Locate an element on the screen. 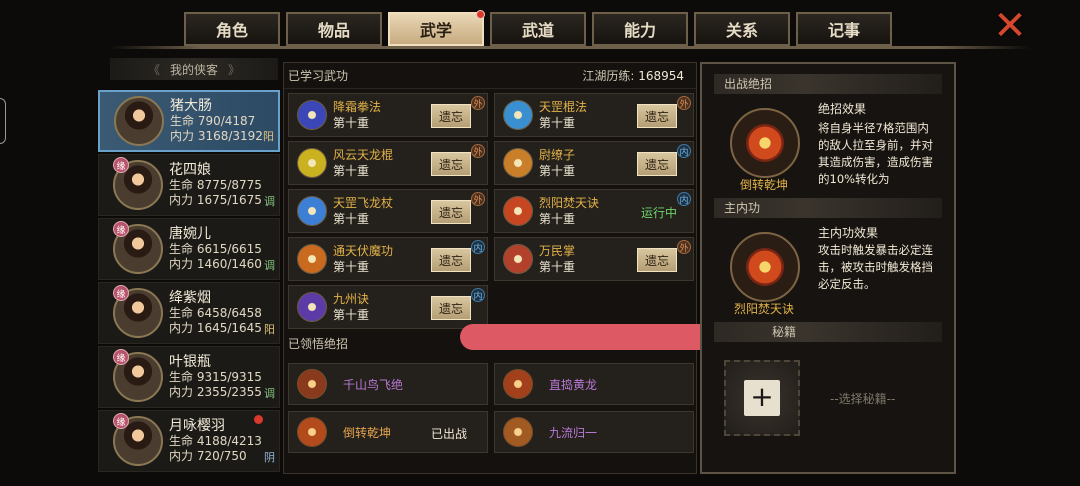 The width and height of the screenshot is (1080, 486). character-name: 唐婉儿 is located at coordinates (190, 233).